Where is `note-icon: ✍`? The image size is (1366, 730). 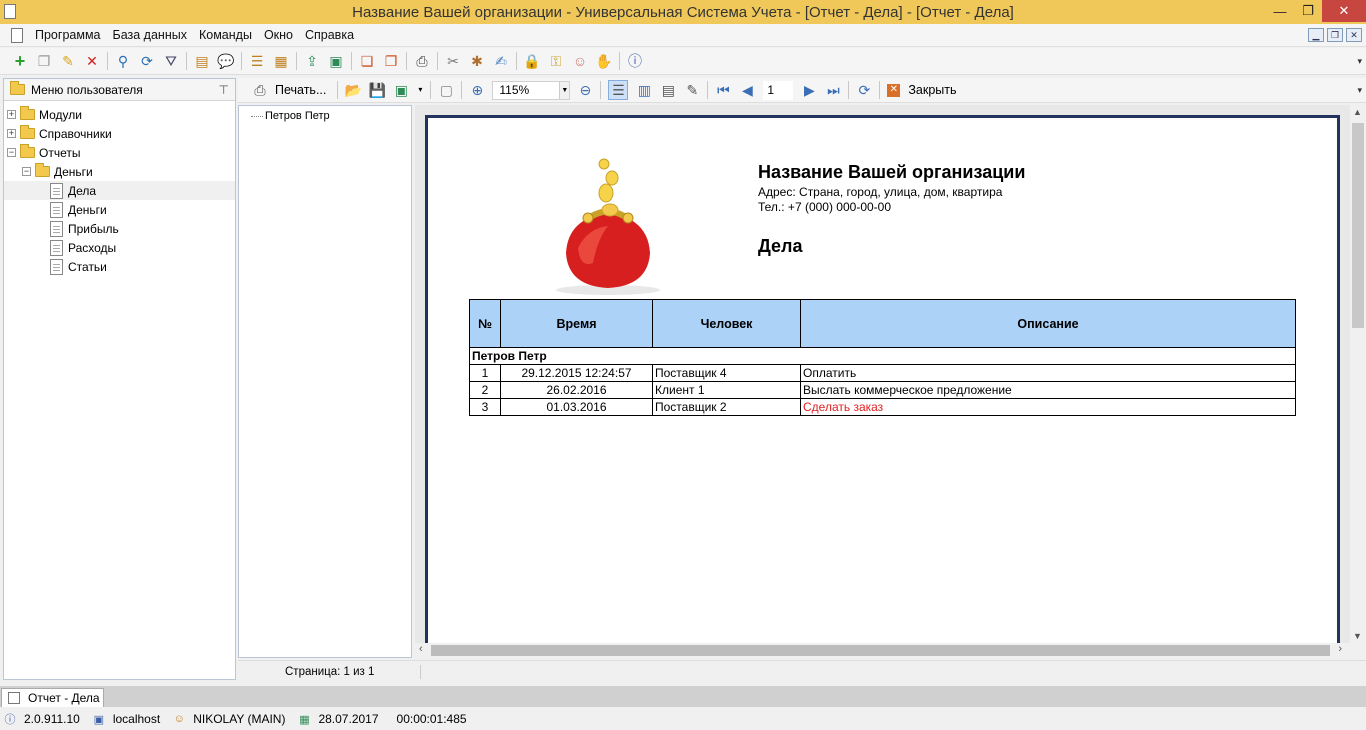
note-icon: ✍ is located at coordinates (501, 61).